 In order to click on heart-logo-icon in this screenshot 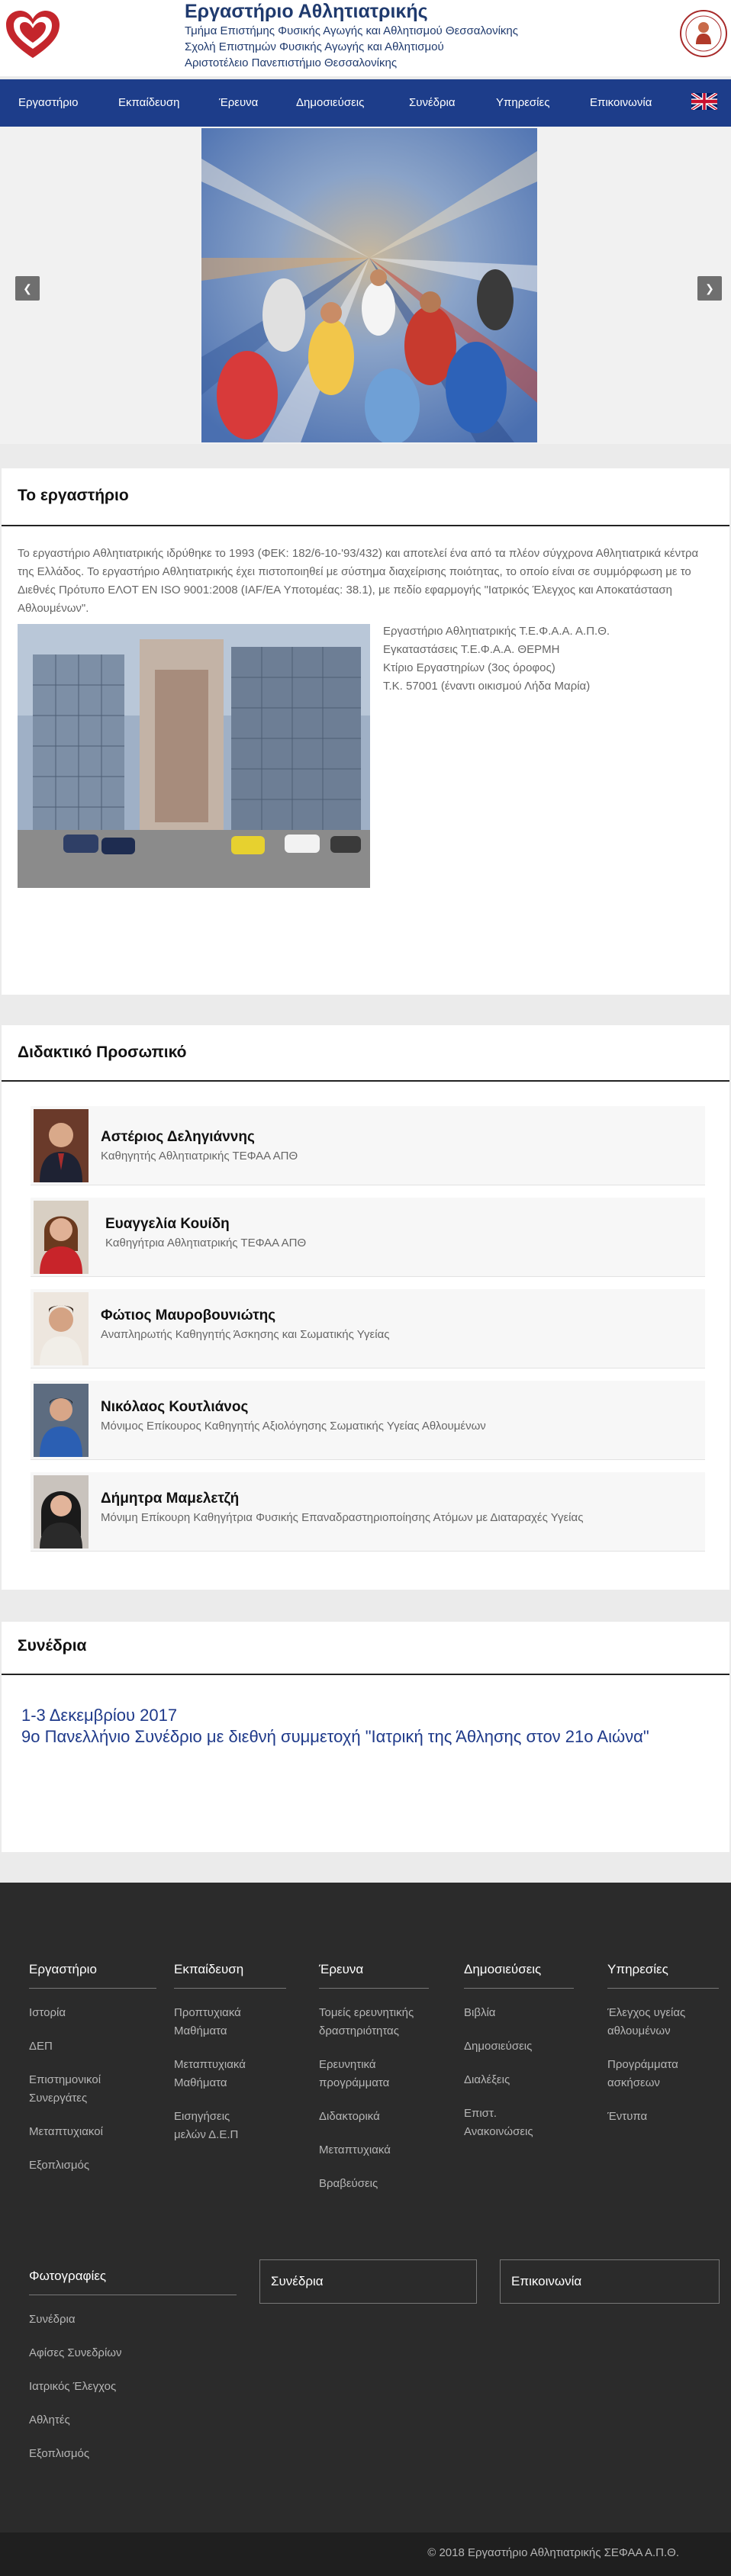, I will do `click(33, 35)`.